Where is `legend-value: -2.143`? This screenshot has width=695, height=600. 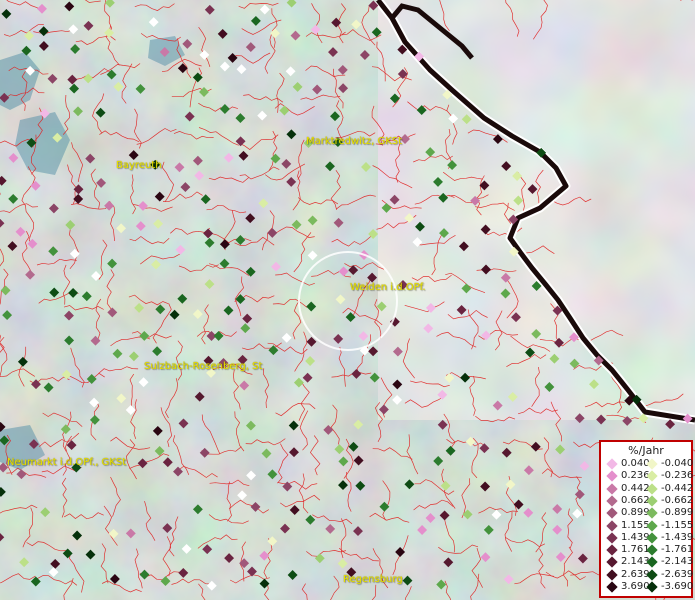
legend-value: -2.143 is located at coordinates (677, 562).